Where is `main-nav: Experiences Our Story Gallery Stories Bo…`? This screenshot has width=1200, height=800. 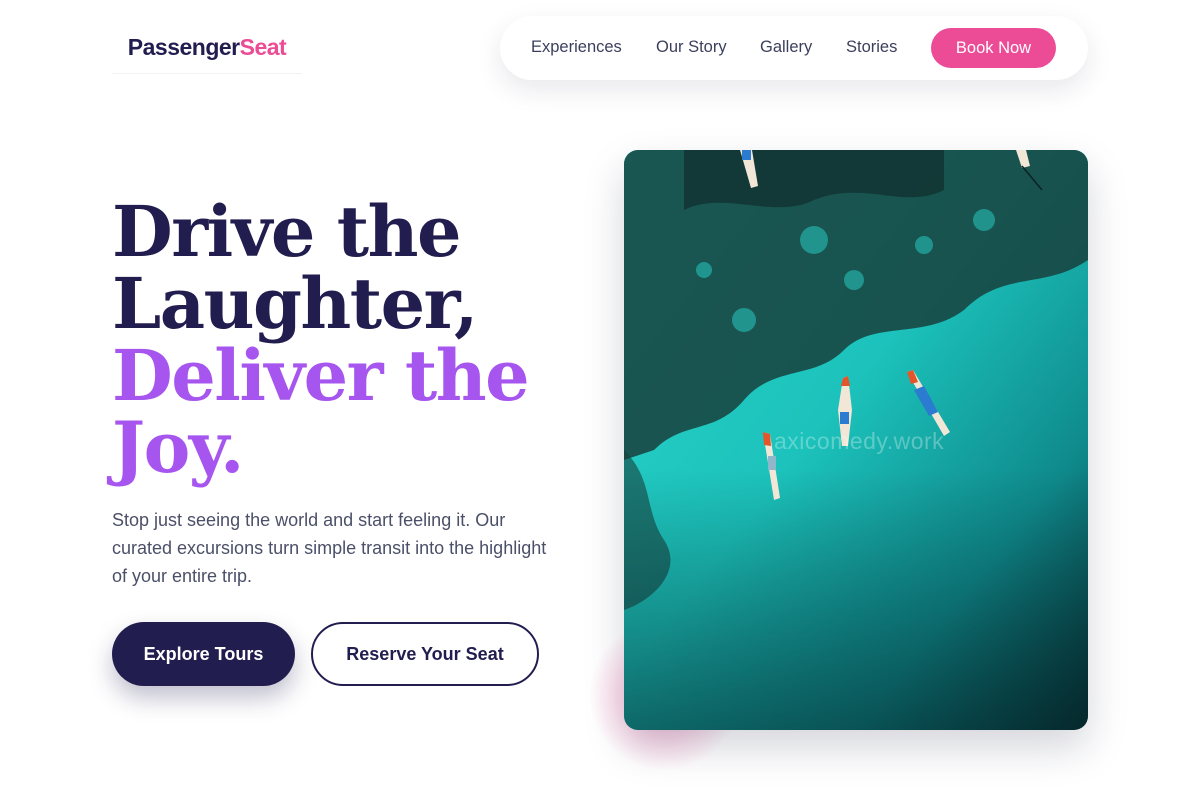
main-nav: Experiences Our Story Gallery Stories Bo… is located at coordinates (794, 48).